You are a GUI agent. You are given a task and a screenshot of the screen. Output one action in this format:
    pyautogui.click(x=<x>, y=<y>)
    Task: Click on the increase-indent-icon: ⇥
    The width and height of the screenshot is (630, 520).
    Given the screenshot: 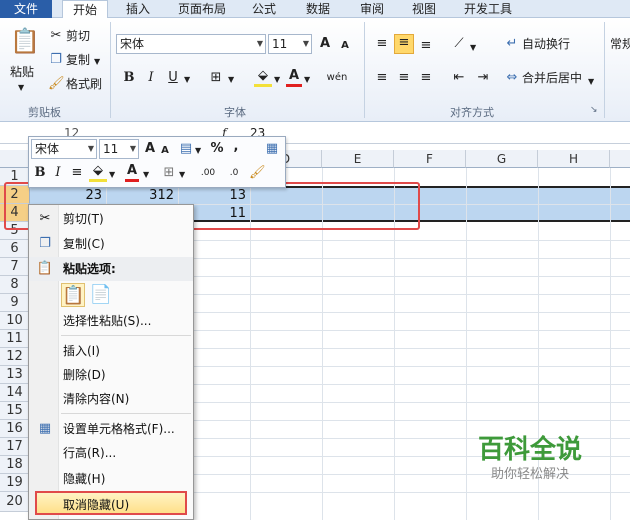 What is the action you would take?
    pyautogui.click(x=483, y=78)
    